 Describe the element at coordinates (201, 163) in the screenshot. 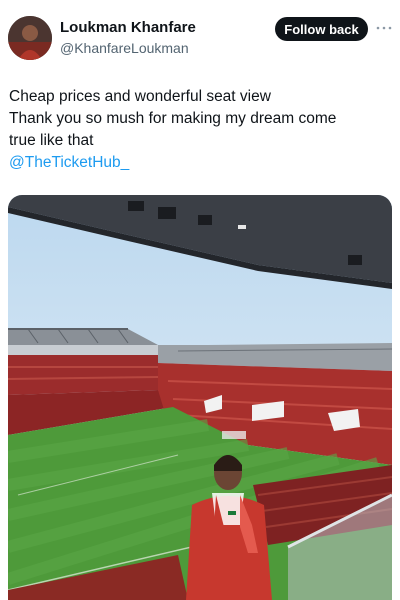

I see `mention-link: @TheTicketHub_` at that location.